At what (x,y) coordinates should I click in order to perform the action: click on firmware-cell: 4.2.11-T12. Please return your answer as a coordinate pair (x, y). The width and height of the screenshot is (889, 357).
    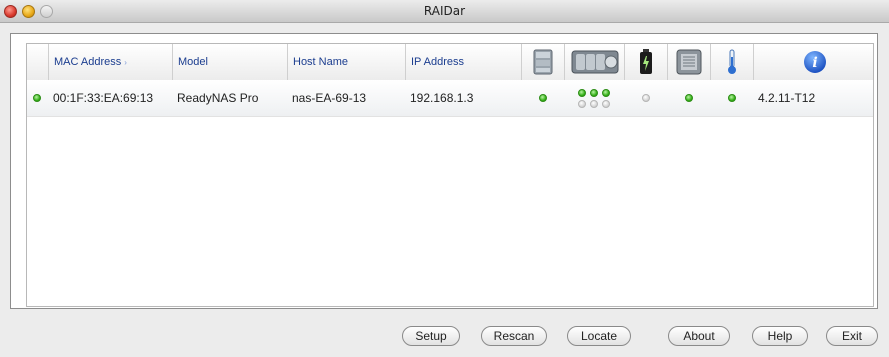
    Looking at the image, I should click on (787, 98).